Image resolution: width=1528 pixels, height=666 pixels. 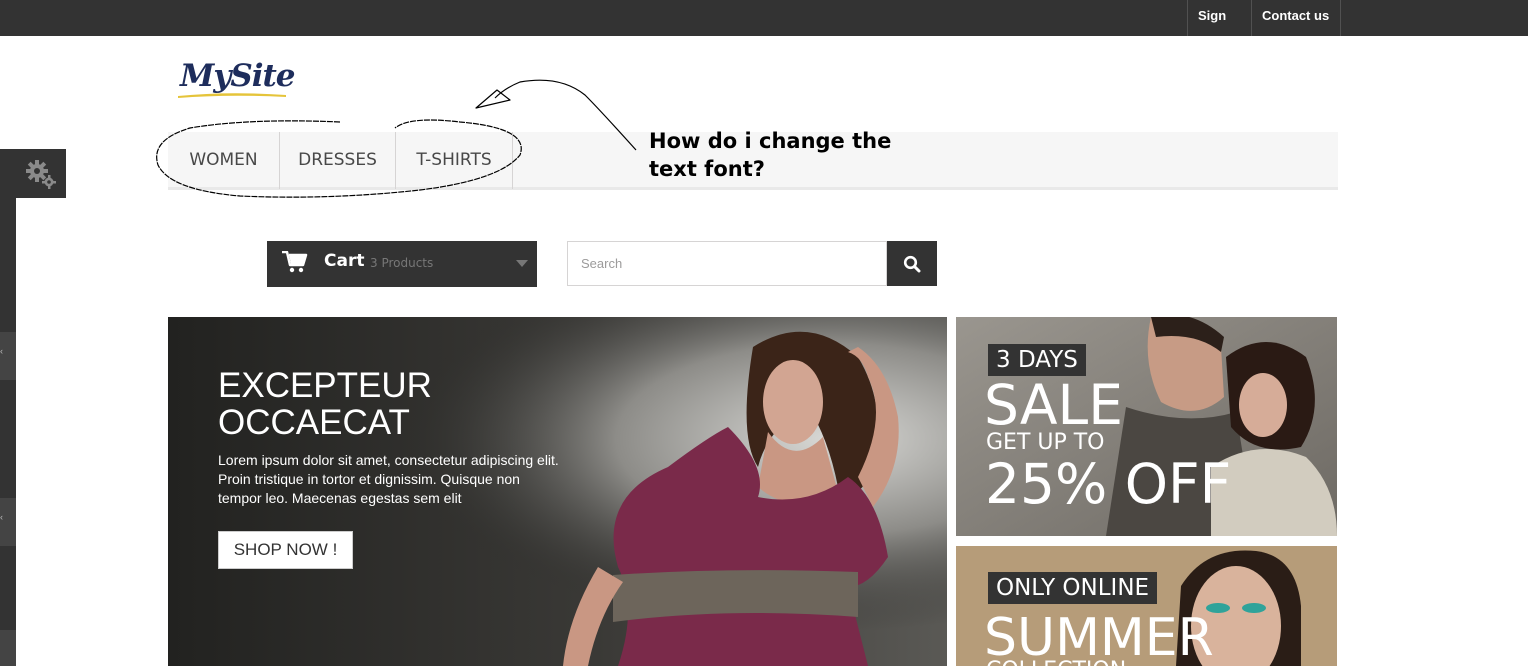 What do you see at coordinates (41, 174) in the screenshot?
I see `gears-icon` at bounding box center [41, 174].